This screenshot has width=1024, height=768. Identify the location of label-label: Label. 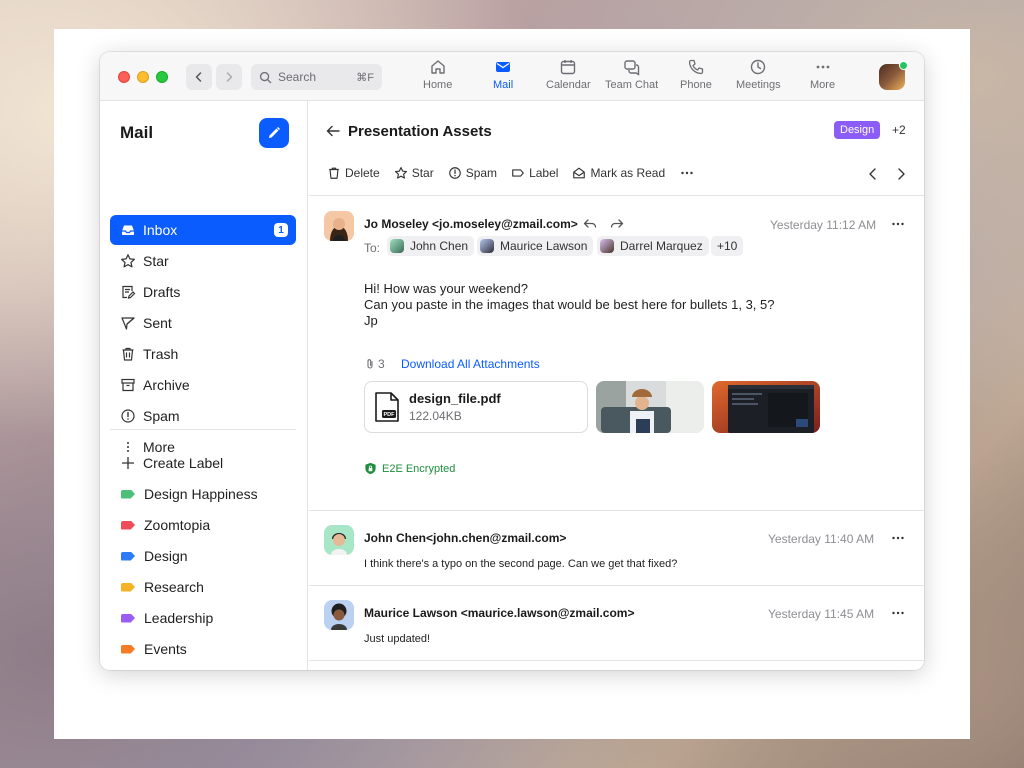
(544, 173).